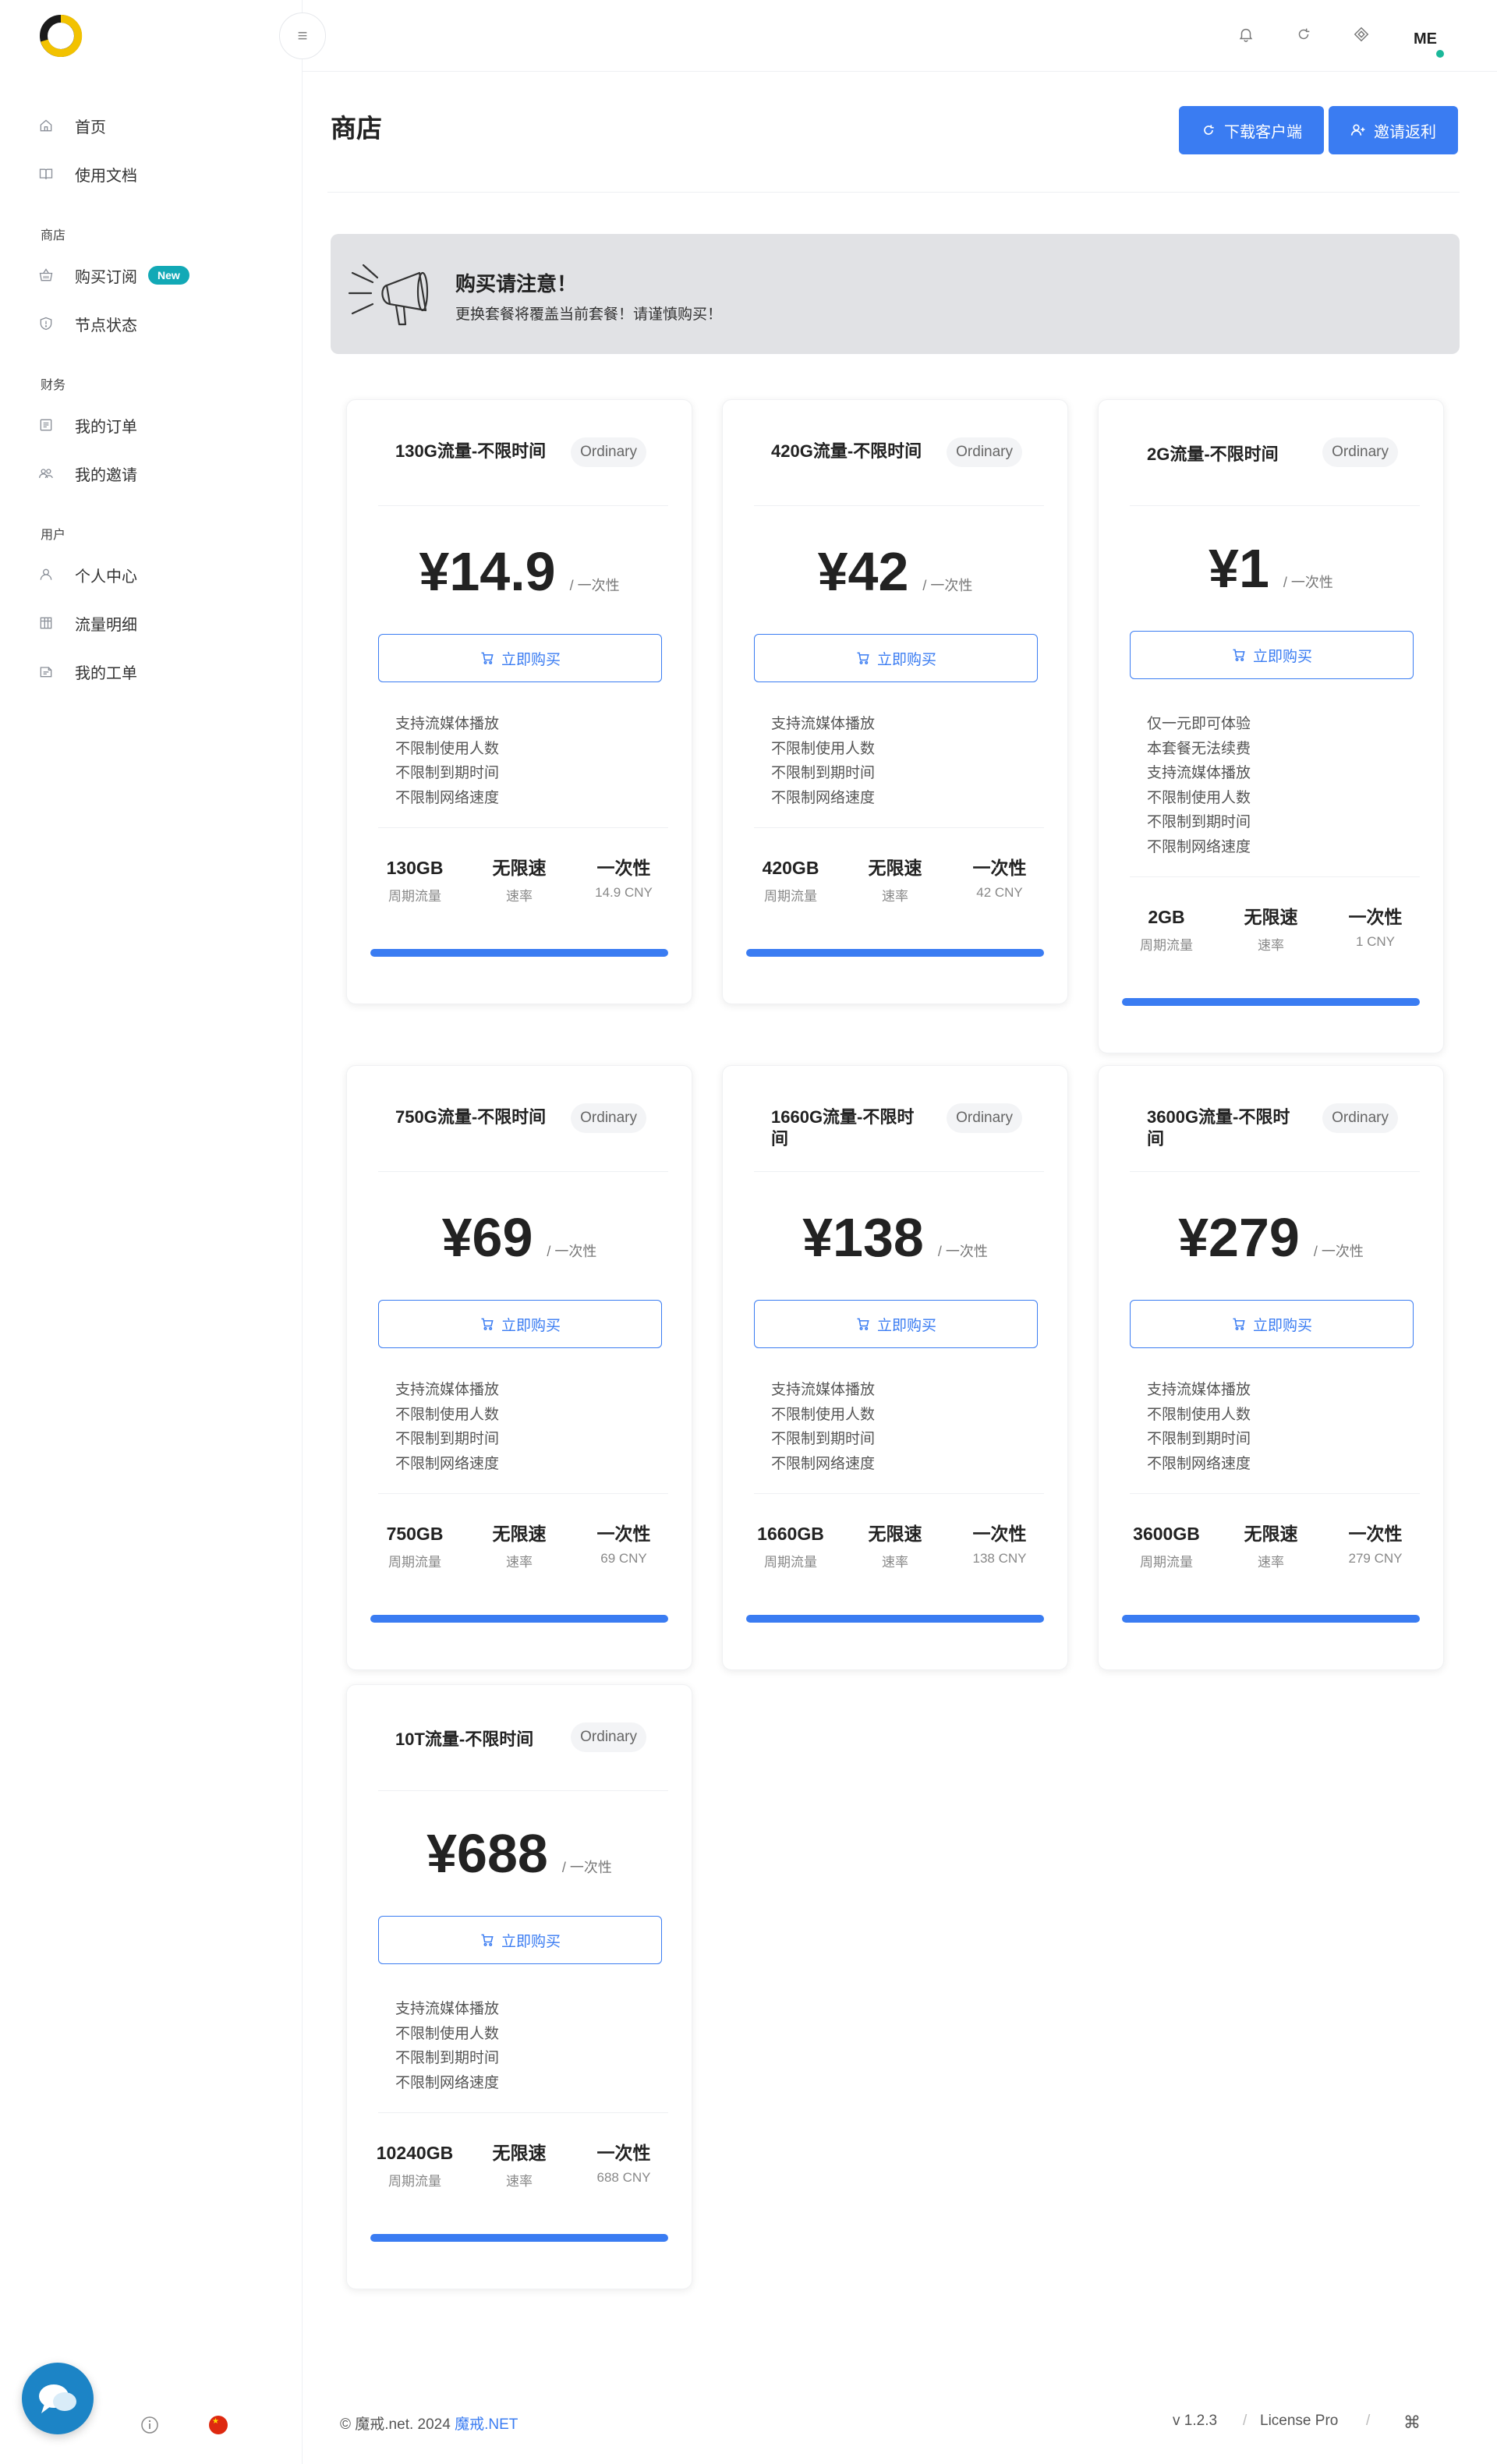 Image resolution: width=1497 pixels, height=2464 pixels. What do you see at coordinates (58, 2399) in the screenshot?
I see `chat-button` at bounding box center [58, 2399].